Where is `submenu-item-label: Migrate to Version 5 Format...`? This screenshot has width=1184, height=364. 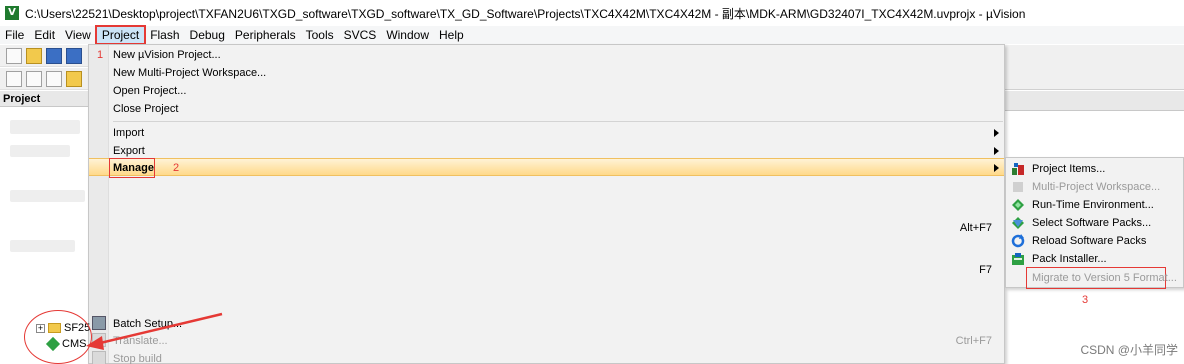
submenu-item-label: Migrate to Version 5 Format... is located at coordinates (1104, 278).